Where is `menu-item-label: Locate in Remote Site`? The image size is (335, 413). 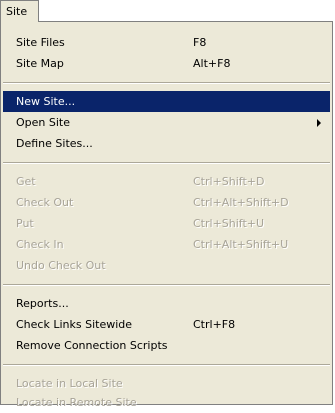
menu-item-label: Locate in Remote Site is located at coordinates (76, 402).